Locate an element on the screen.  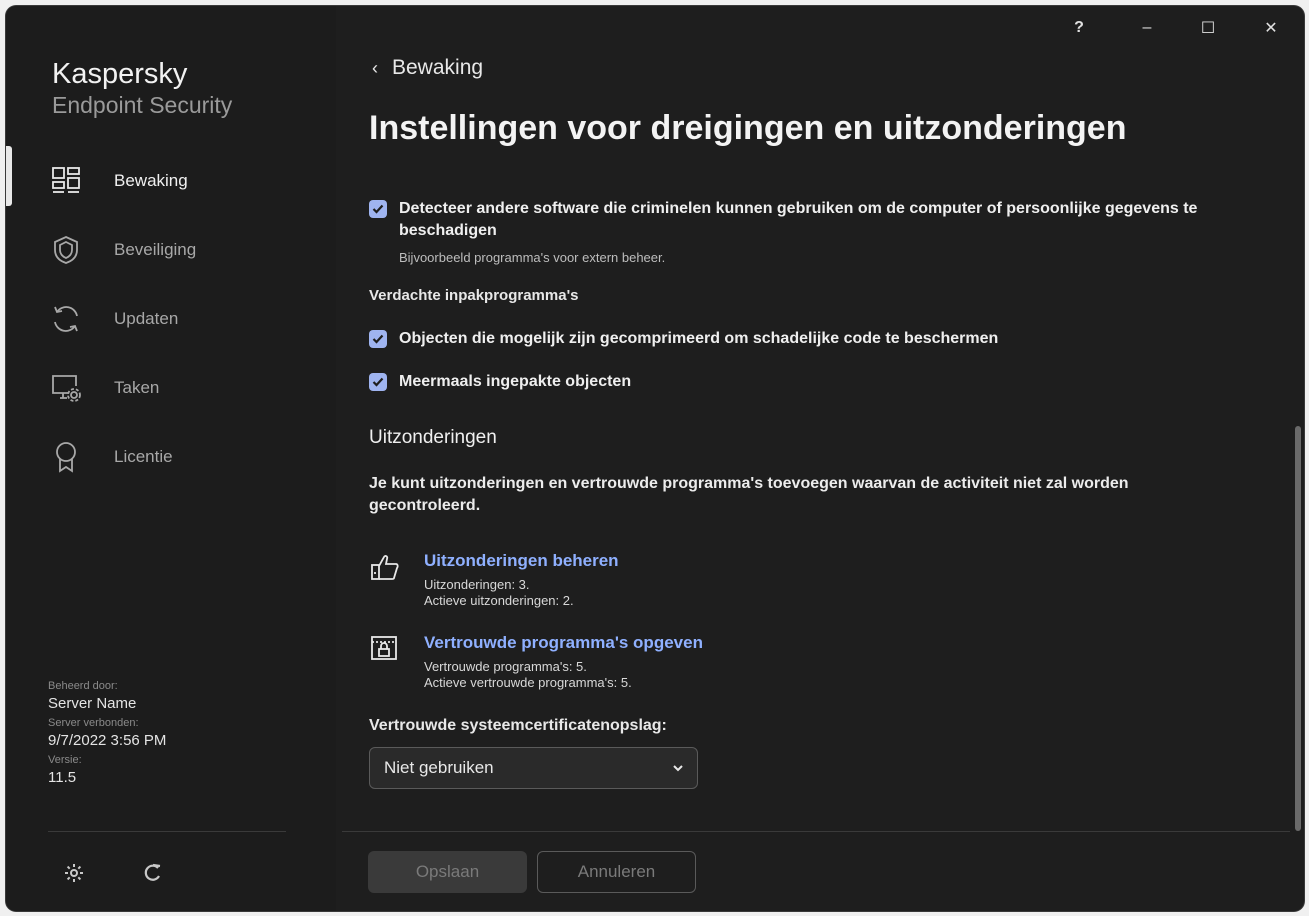
back-link: ‹ Bewaking is located at coordinates (427, 68).